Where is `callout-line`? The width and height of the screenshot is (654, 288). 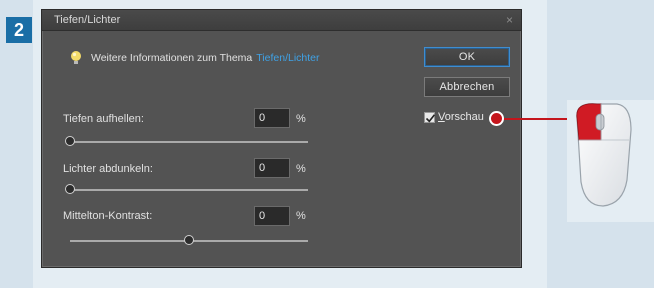 callout-line is located at coordinates (535, 119).